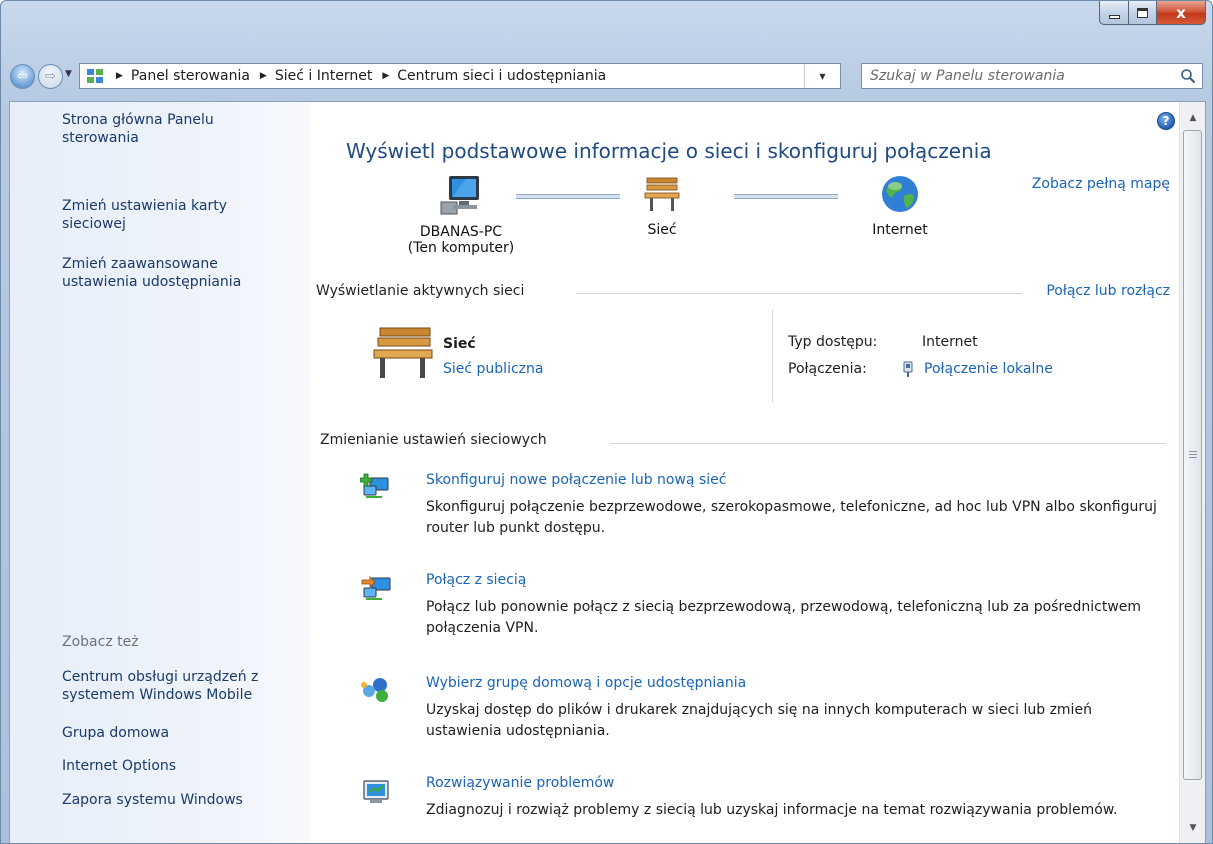 Image resolution: width=1213 pixels, height=844 pixels. Describe the element at coordinates (520, 783) in the screenshot. I see `troubleshoot-link: Rozwiązywanie problemów` at that location.